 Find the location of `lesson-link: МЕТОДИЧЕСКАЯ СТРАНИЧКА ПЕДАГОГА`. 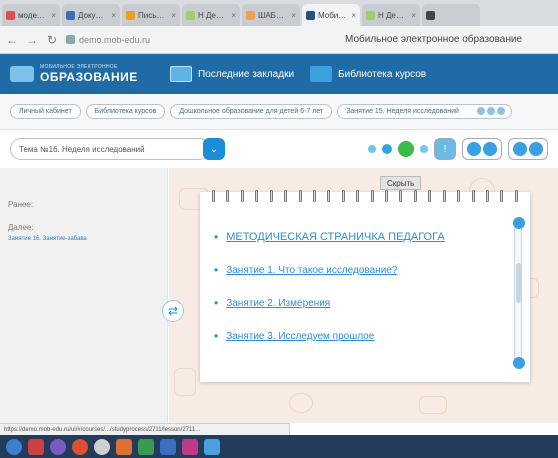

lesson-link: МЕТОДИЧЕСКАЯ СТРАНИЧКА ПЕДАГОГА is located at coordinates (335, 237).